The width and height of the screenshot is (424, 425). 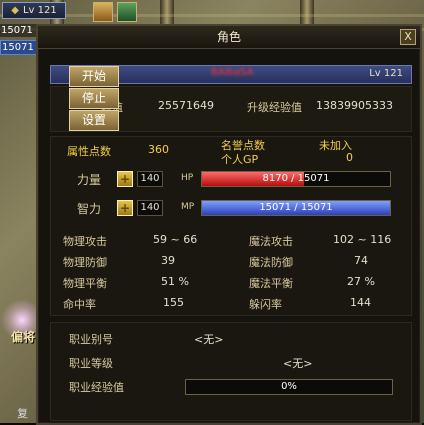 I want to click on menu-start-button: 开始, so click(x=94, y=76).